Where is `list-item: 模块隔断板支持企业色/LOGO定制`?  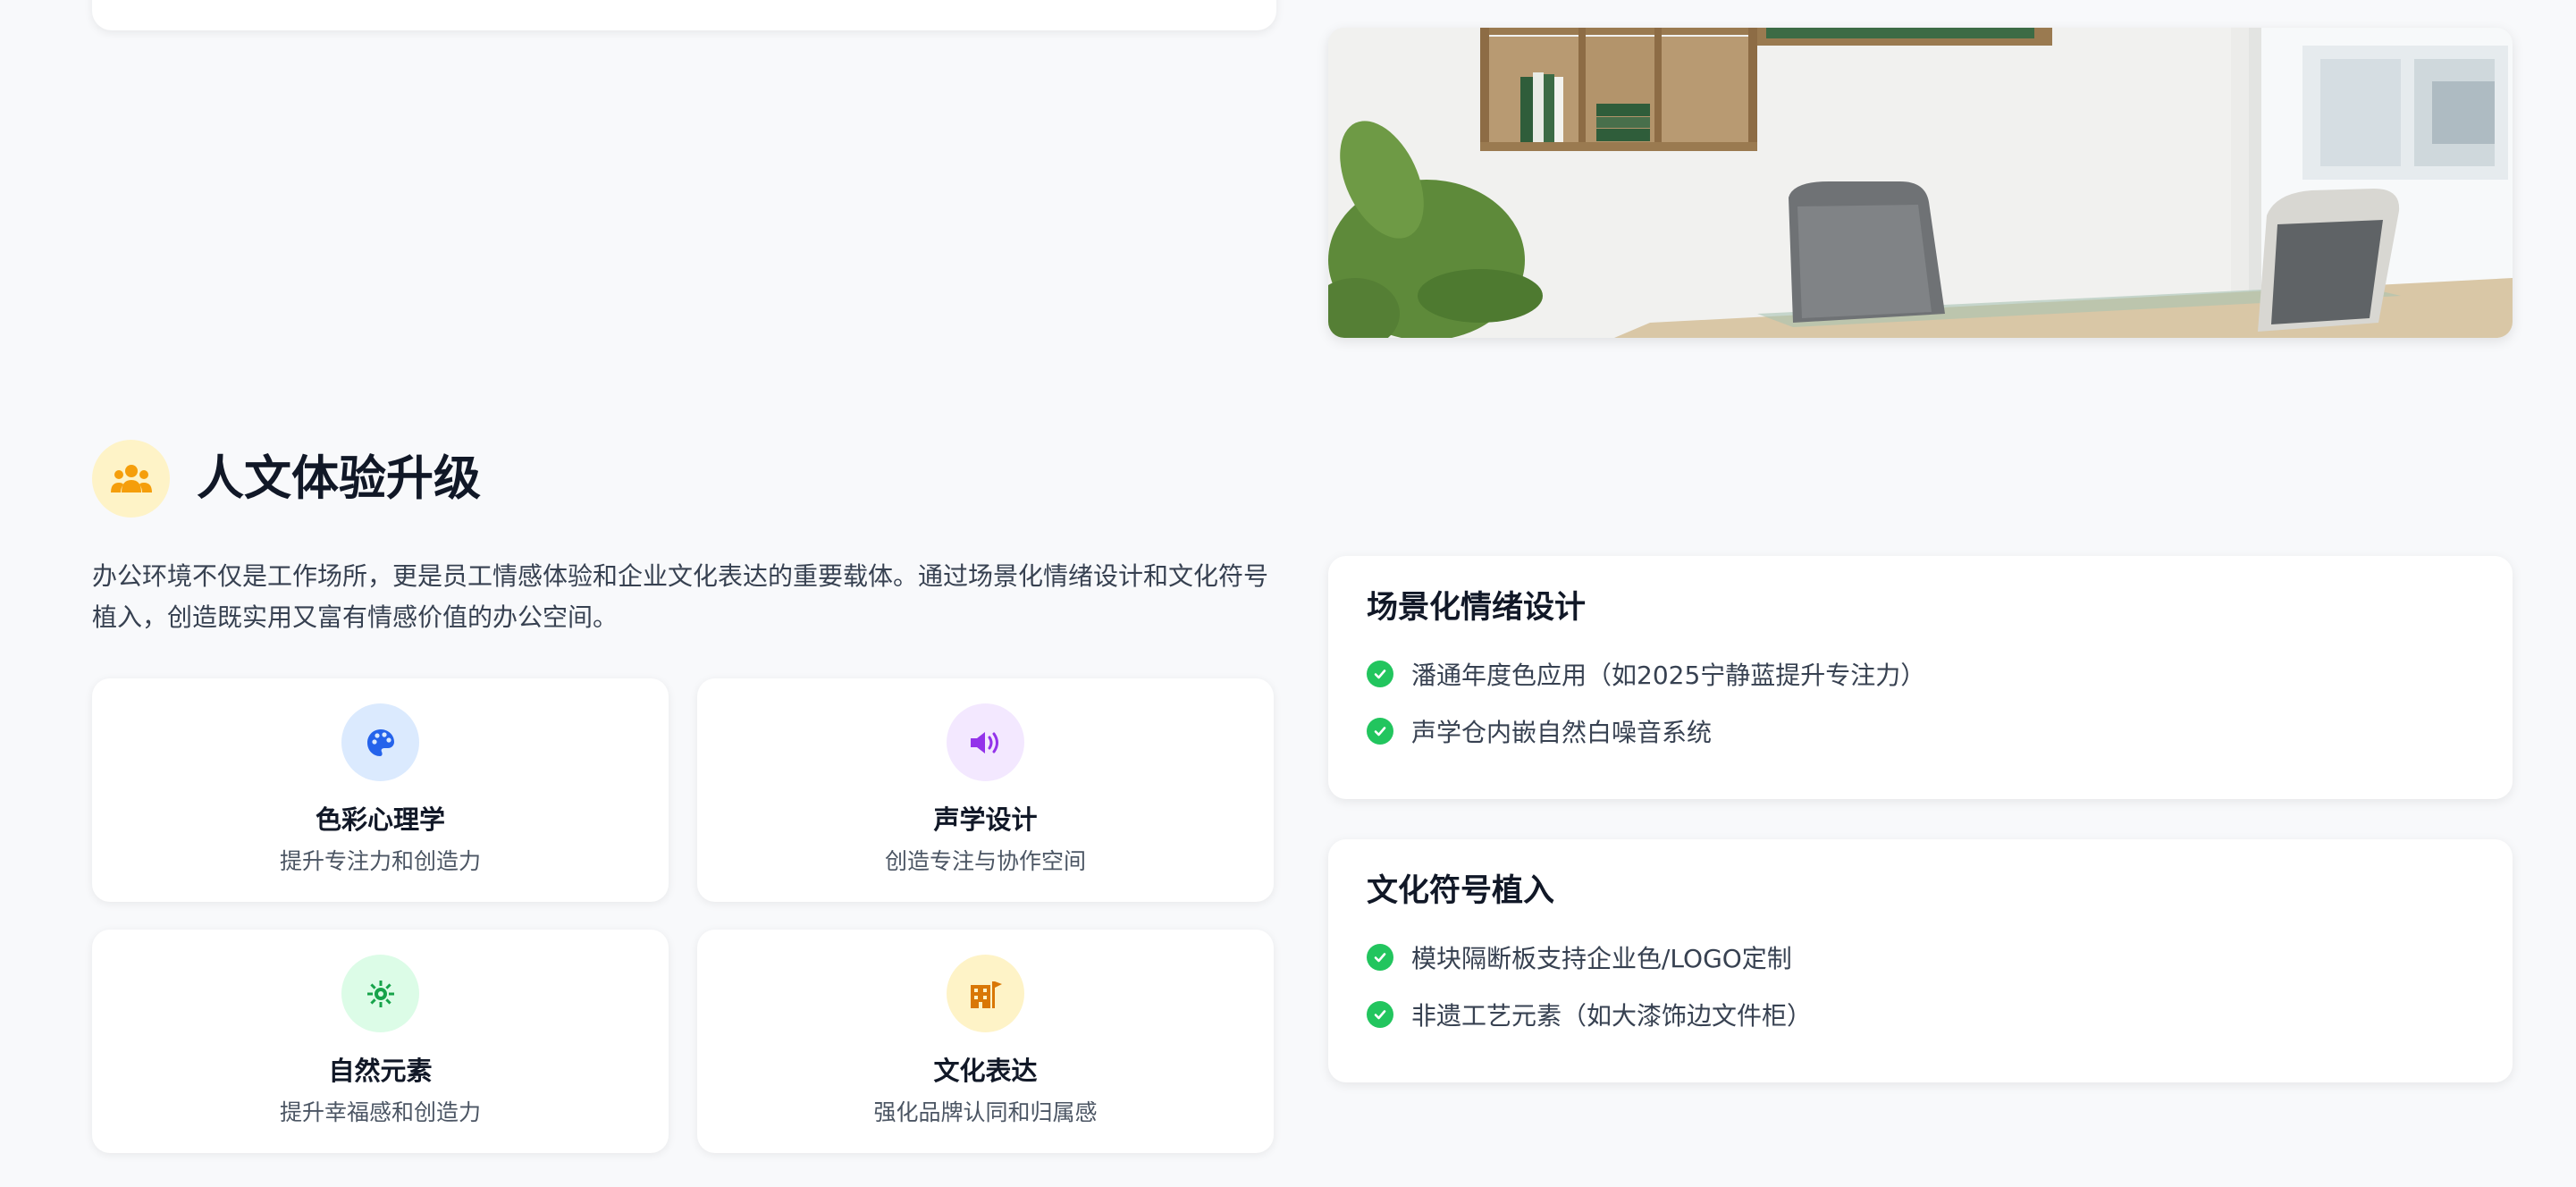
list-item: 模块隔断板支持企业色/LOGO定制 is located at coordinates (1590, 957).